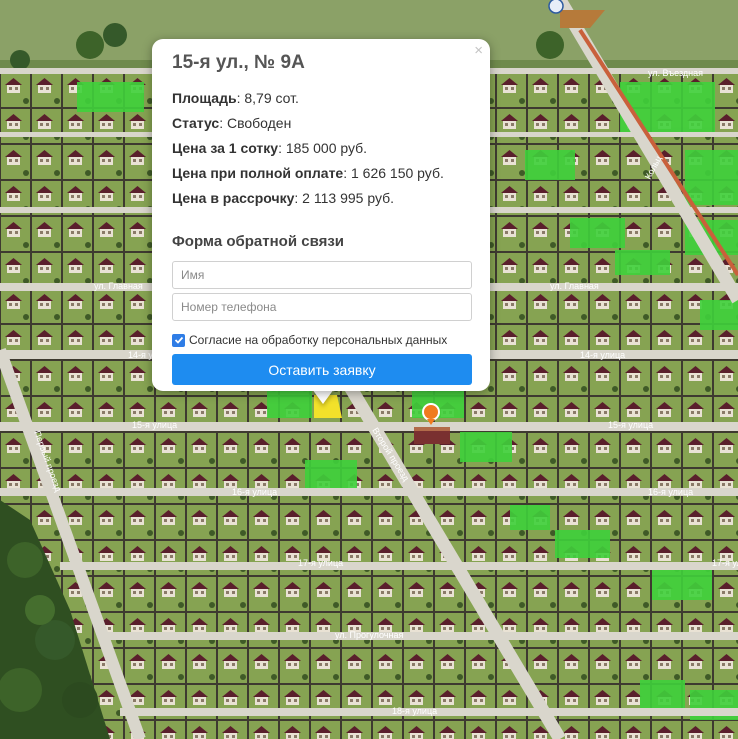  What do you see at coordinates (369, 635) in the screenshot?
I see `street-label-walk: ул. Прогулочная` at bounding box center [369, 635].